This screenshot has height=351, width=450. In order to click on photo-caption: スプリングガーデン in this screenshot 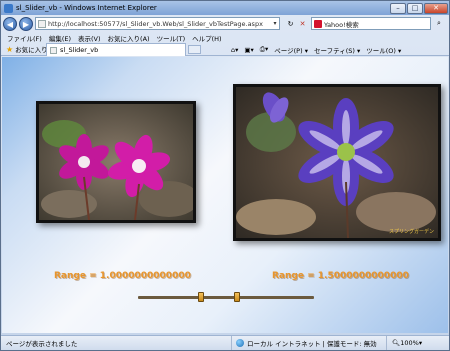, I will do `click(411, 231)`.